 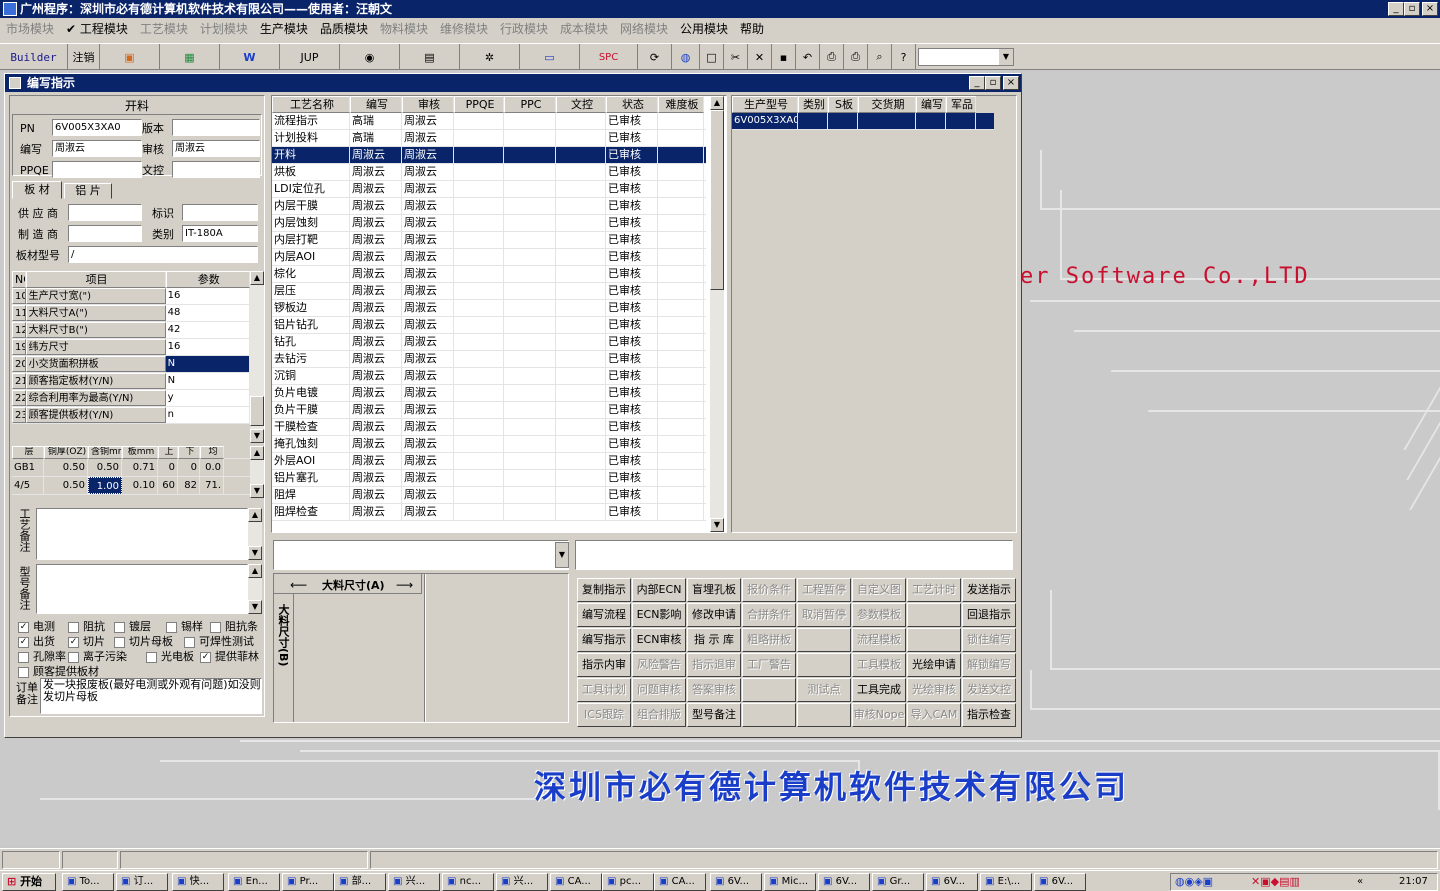 What do you see at coordinates (479, 104) in the screenshot?
I see `process-header-cell: PPQE` at bounding box center [479, 104].